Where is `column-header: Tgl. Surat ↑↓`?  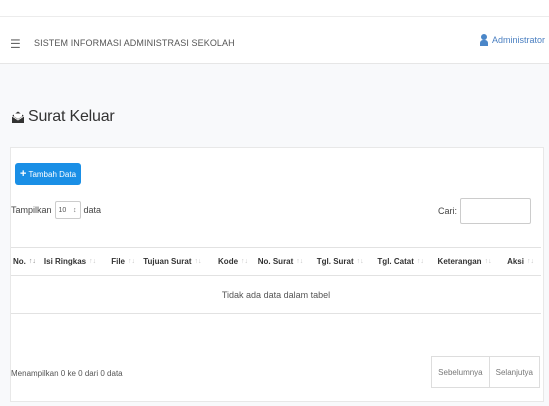 column-header: Tgl. Surat ↑↓ is located at coordinates (345, 261).